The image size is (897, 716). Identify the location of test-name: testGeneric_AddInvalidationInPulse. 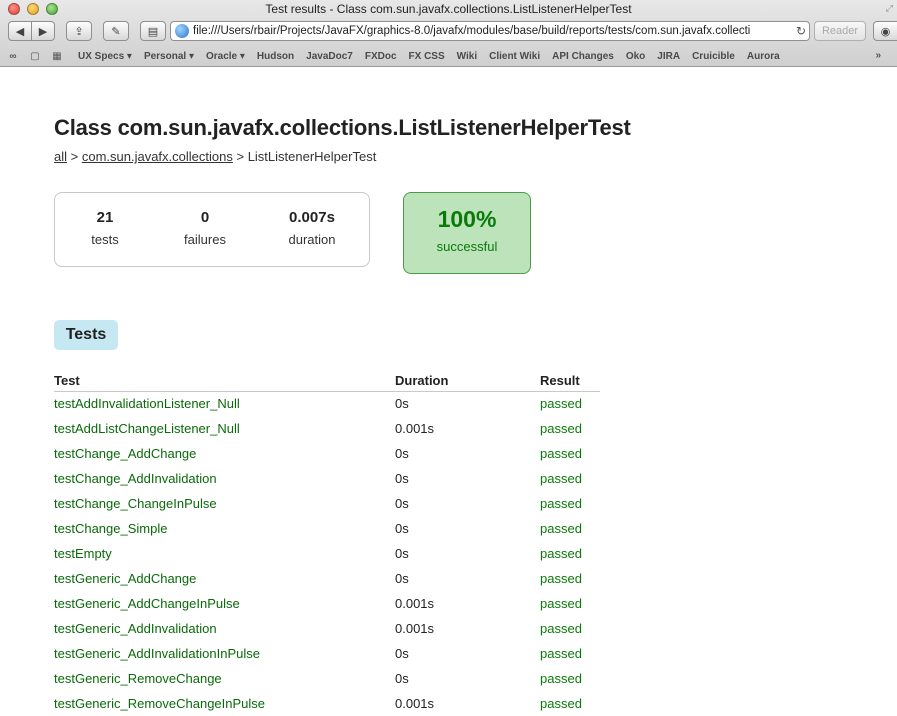
(157, 653).